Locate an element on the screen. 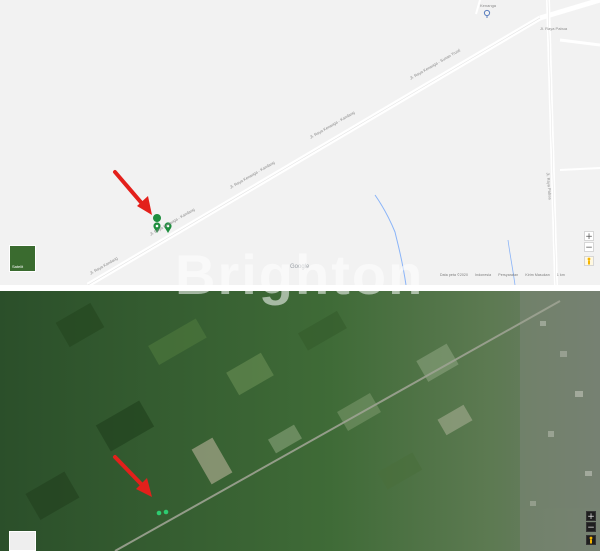  red-arrow-icon is located at coordinates (132, 192).